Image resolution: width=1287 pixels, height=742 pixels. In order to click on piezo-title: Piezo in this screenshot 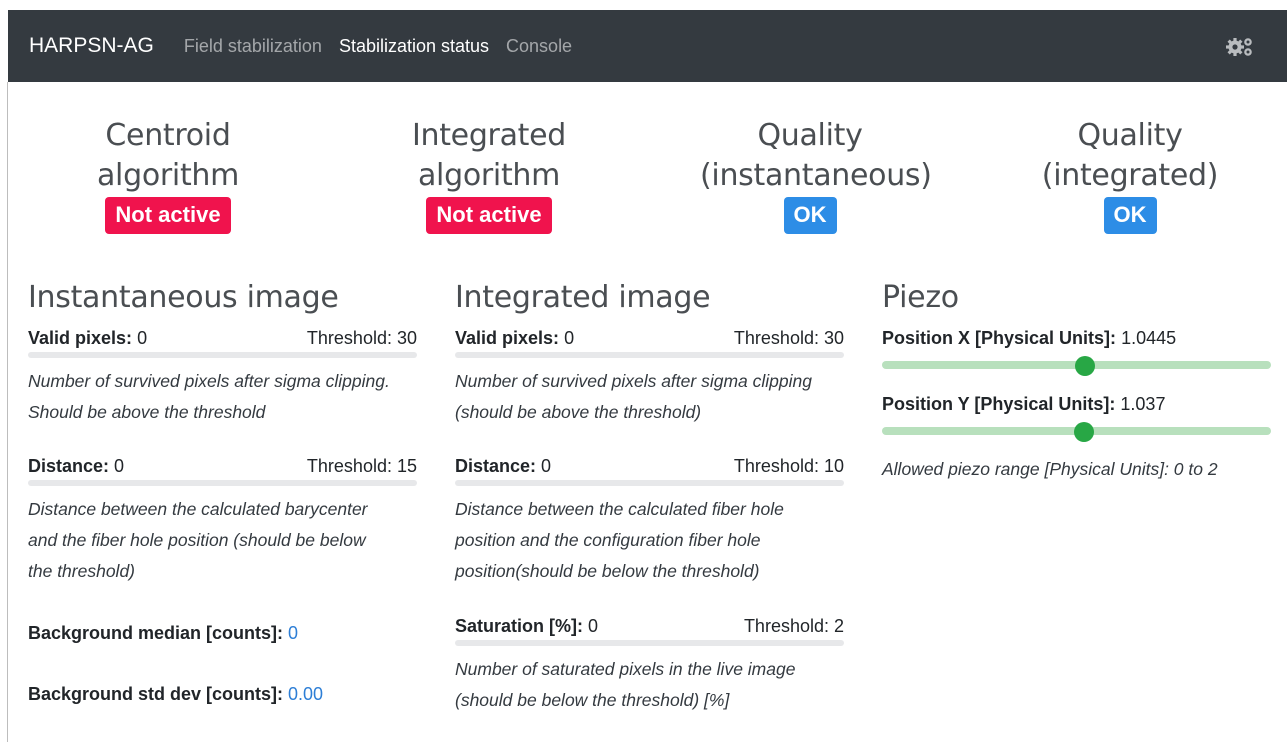, I will do `click(920, 297)`.